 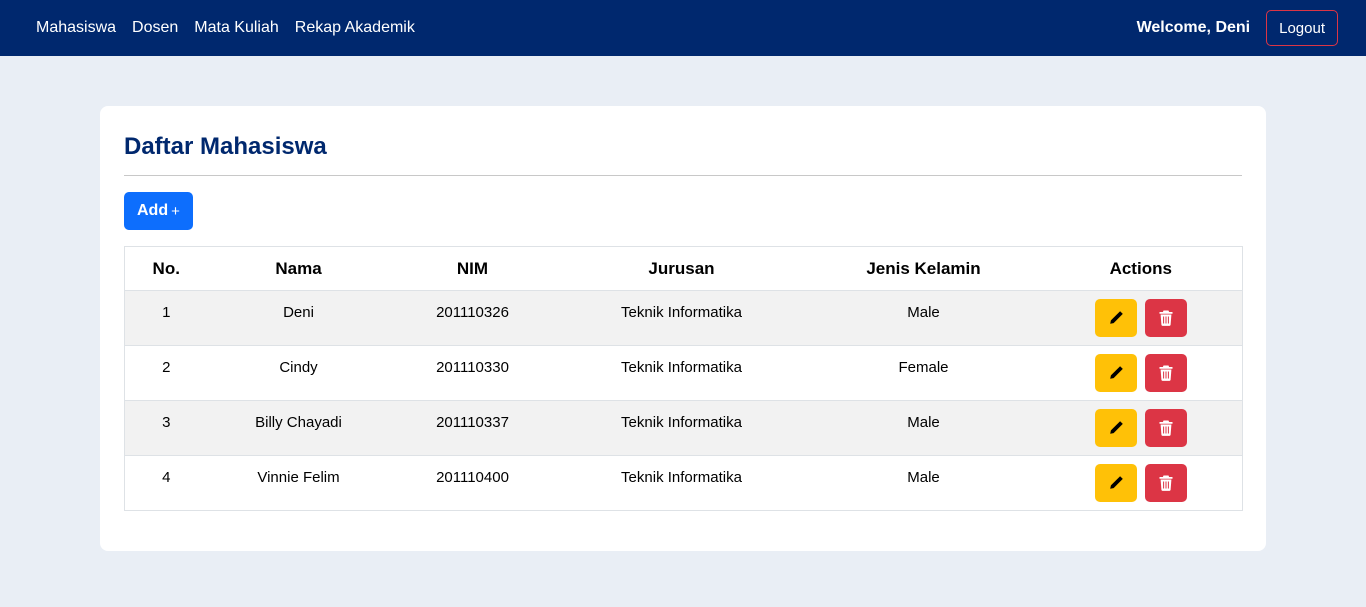 I want to click on divider, so click(x=683, y=175).